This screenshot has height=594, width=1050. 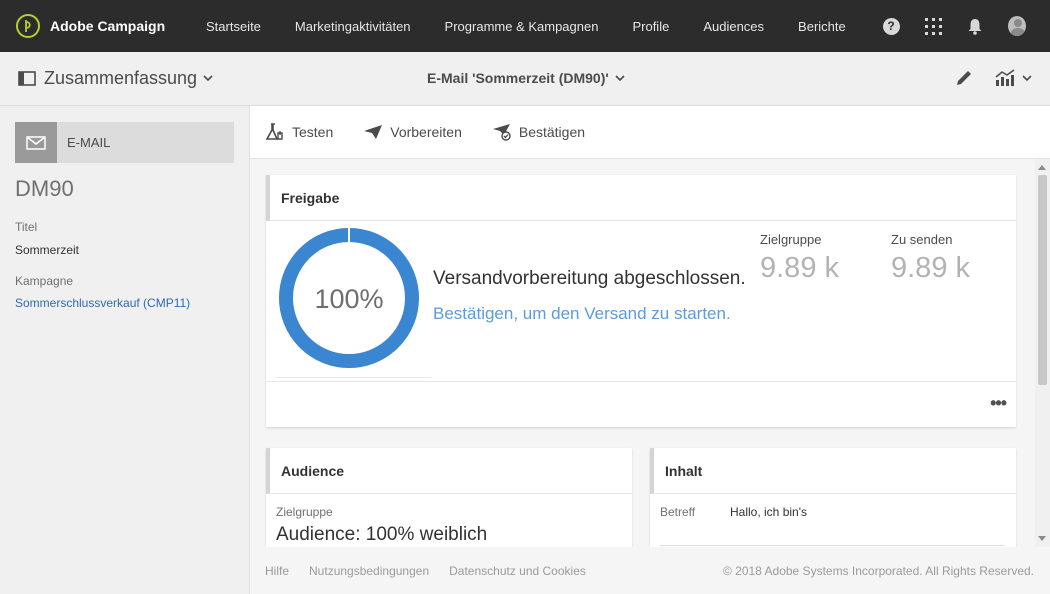 I want to click on nav-item-marketing-activities: Marketingaktivitäten, so click(x=353, y=26).